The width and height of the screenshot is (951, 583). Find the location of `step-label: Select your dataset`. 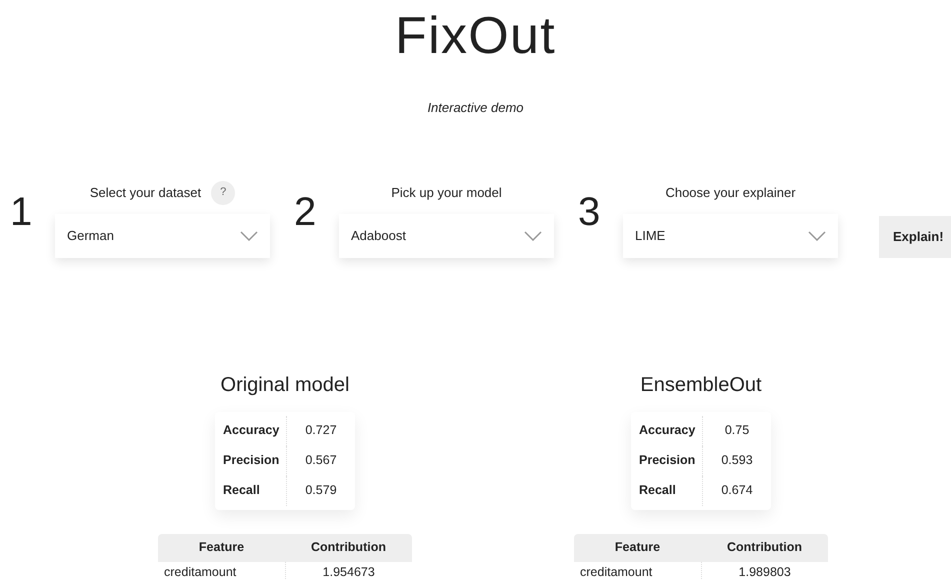

step-label: Select your dataset is located at coordinates (146, 193).